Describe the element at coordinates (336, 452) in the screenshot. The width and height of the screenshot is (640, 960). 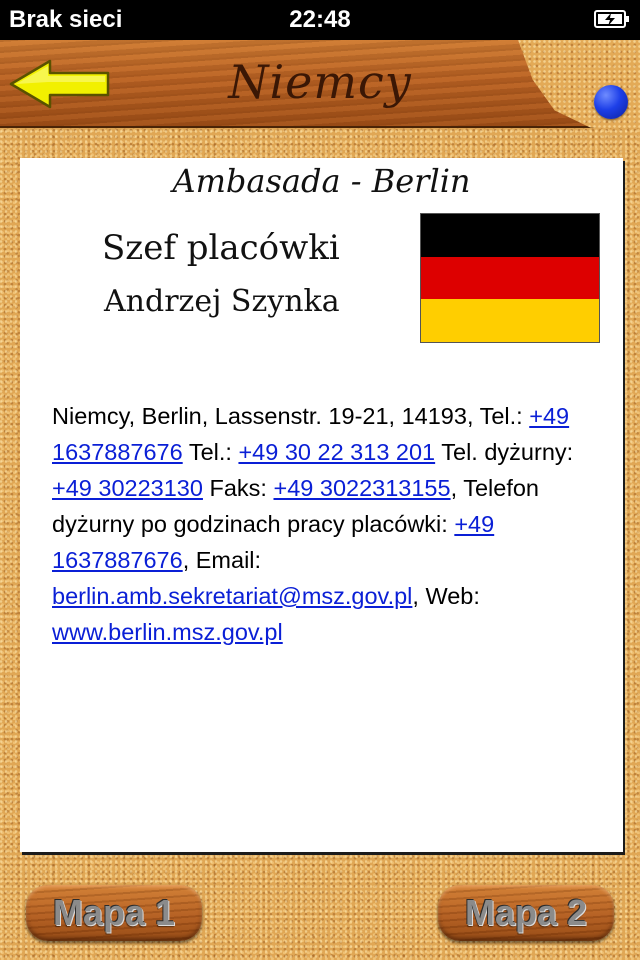
I see `phone-link-2: +49 30 22 313 201` at that location.